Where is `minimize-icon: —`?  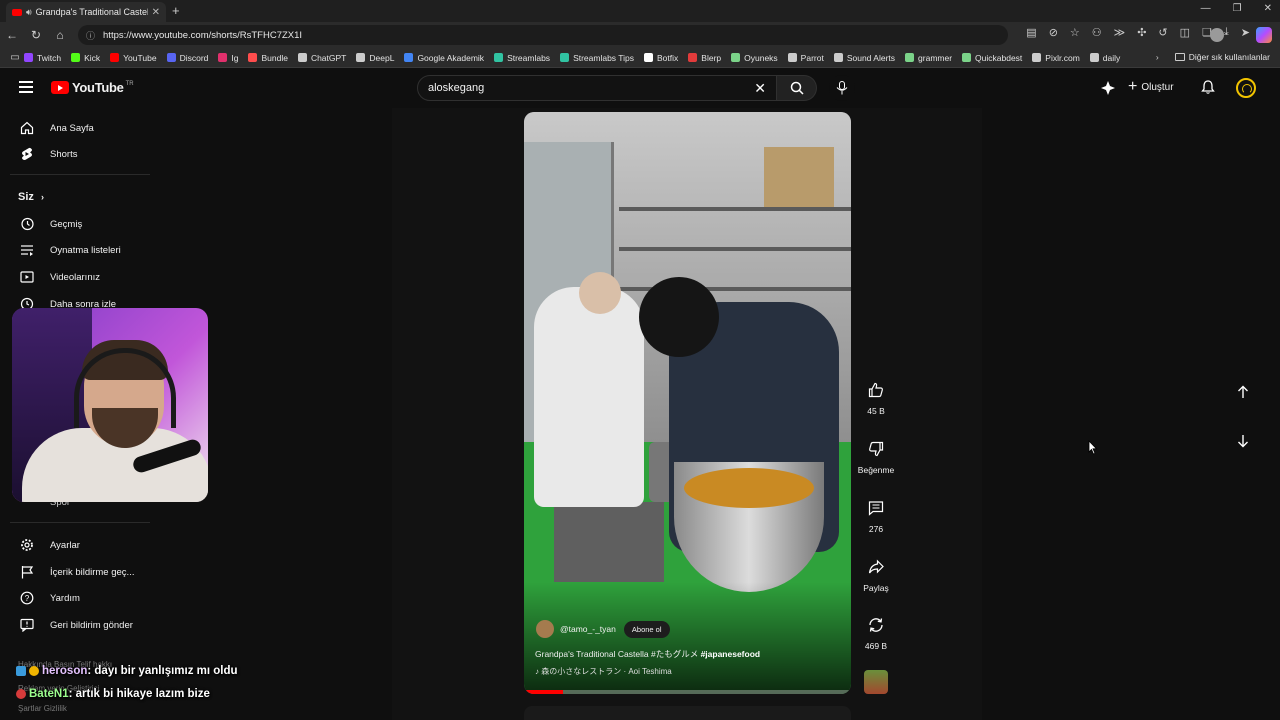 minimize-icon: — is located at coordinates (1206, 8).